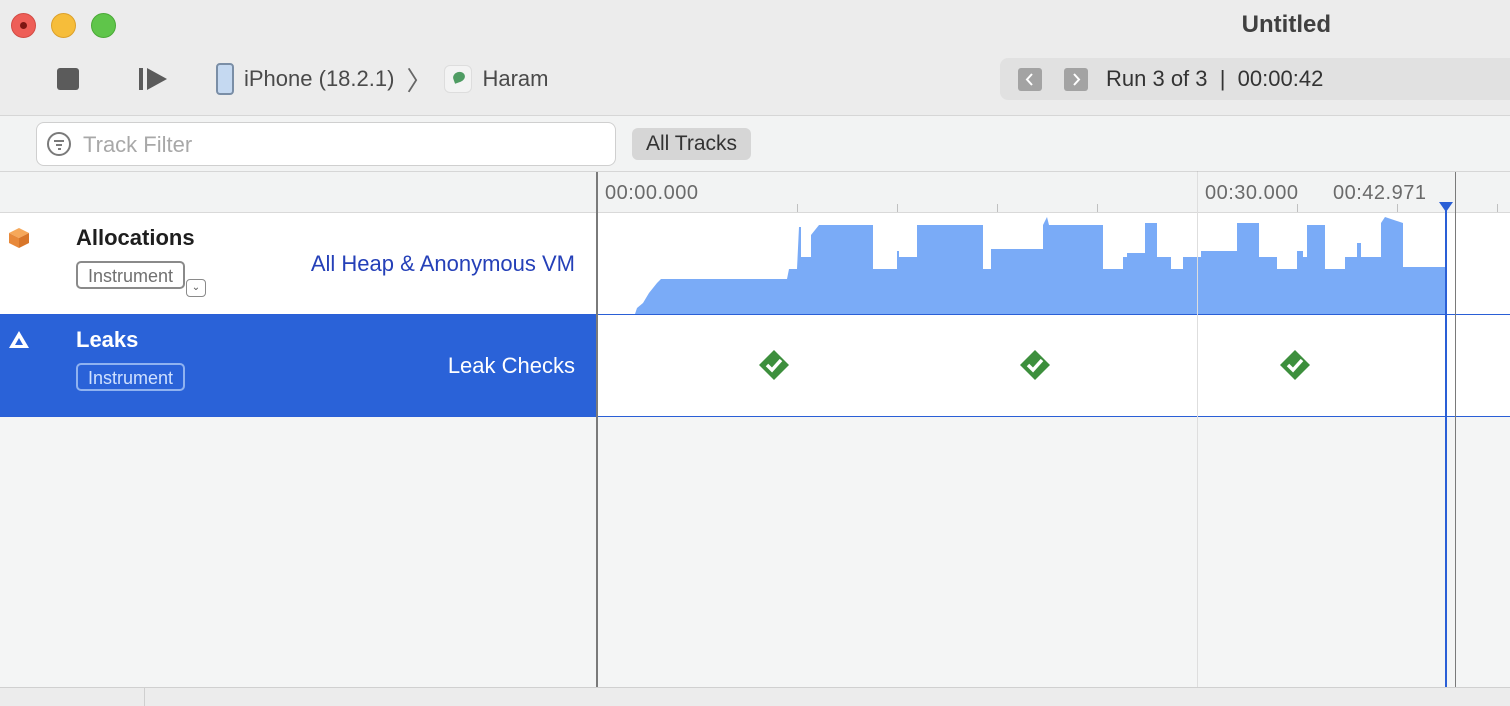 This screenshot has height=706, width=1510. I want to click on leaks-triangle-icon, so click(19, 339).